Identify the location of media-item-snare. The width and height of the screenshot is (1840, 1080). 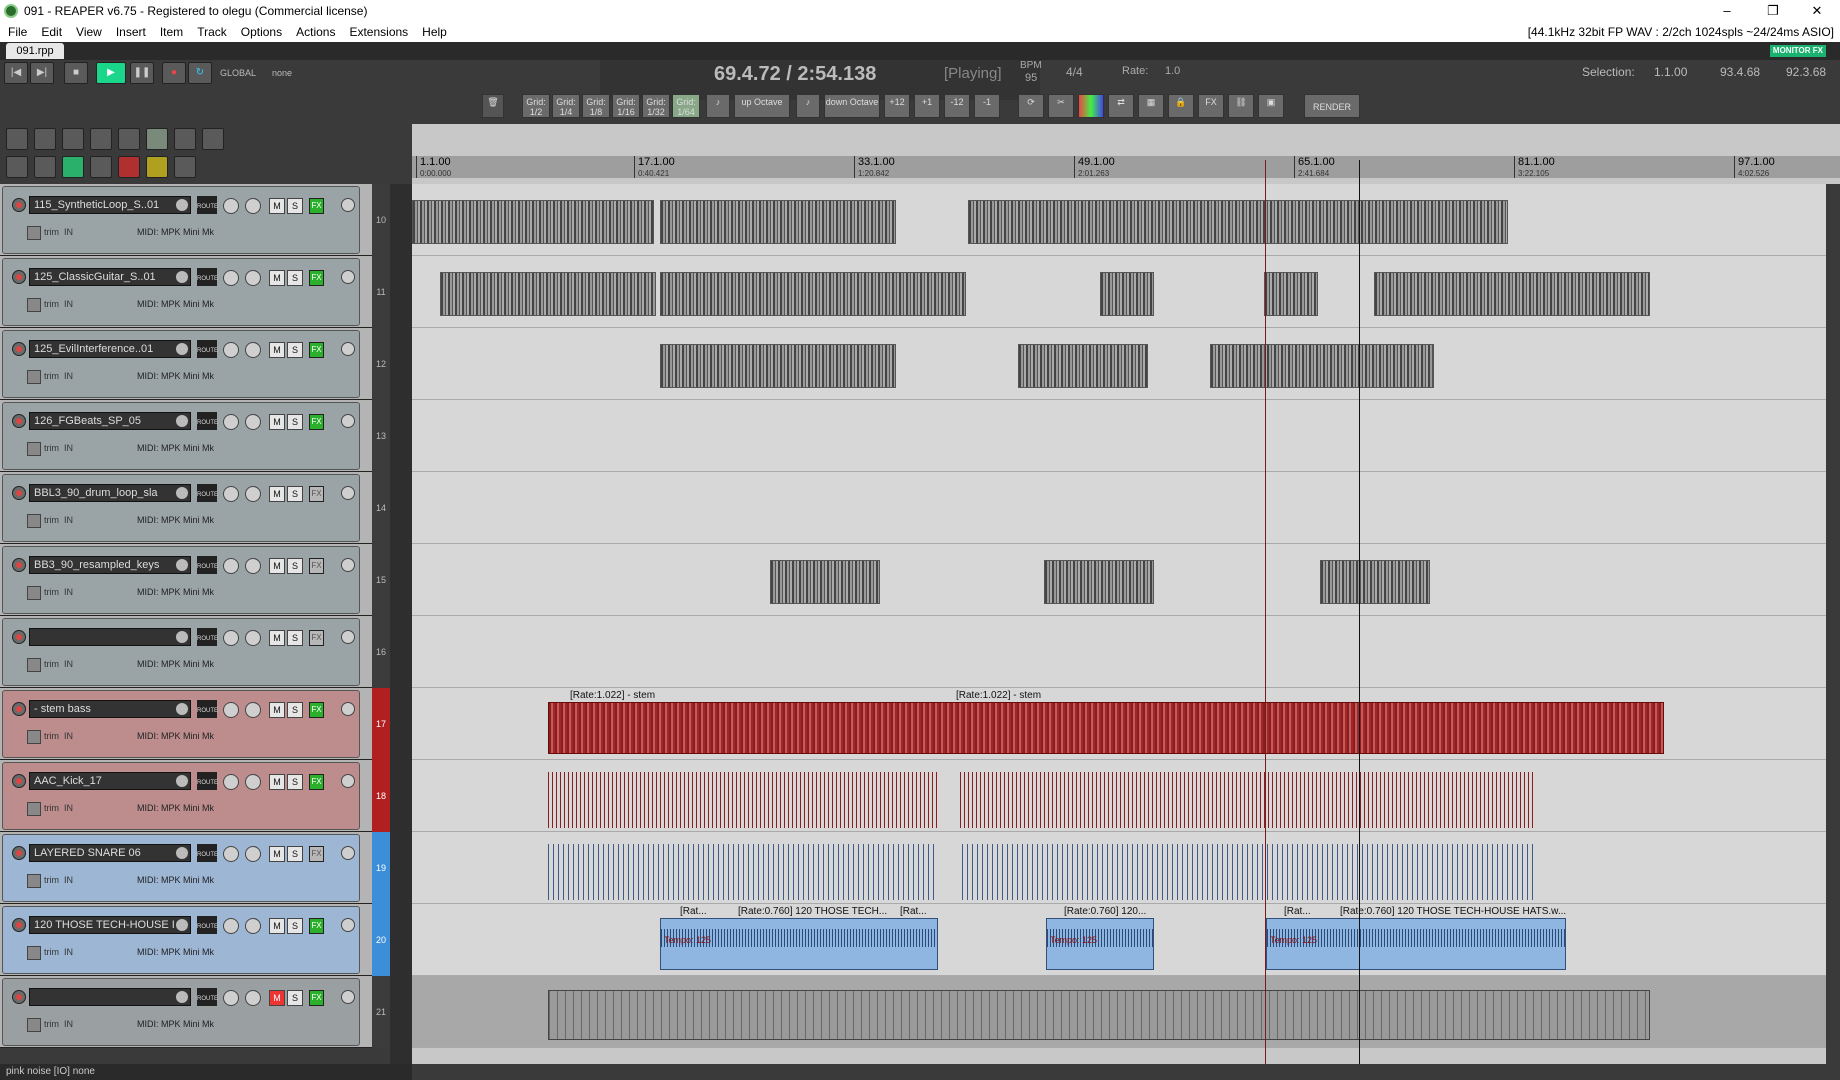
(743, 872).